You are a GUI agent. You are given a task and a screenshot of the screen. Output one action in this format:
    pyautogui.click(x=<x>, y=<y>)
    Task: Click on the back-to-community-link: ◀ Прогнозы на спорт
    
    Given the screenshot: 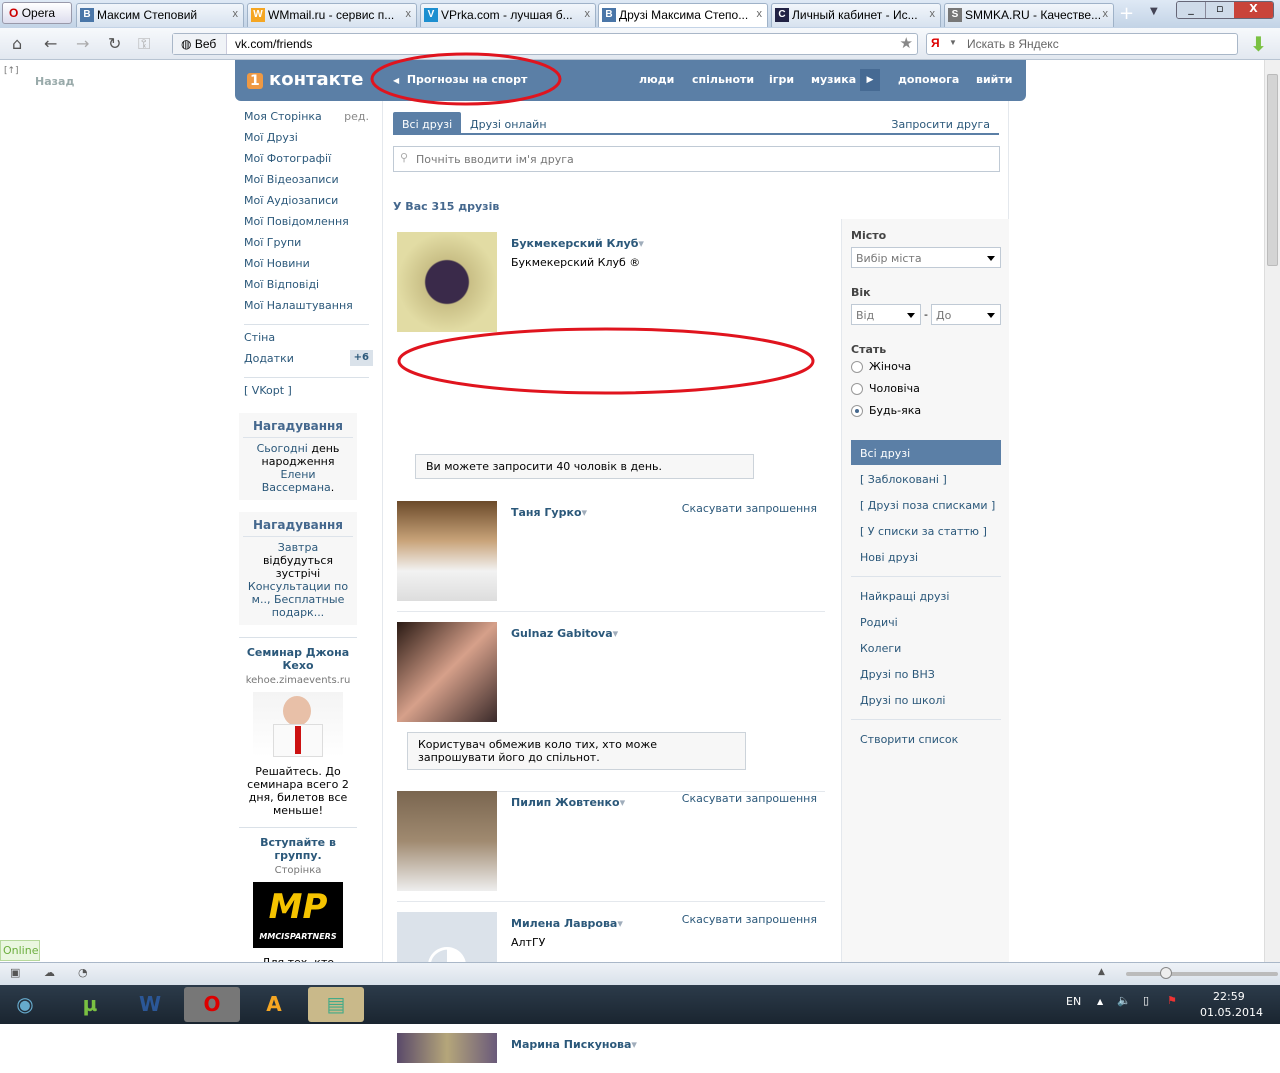 What is the action you would take?
    pyautogui.click(x=460, y=79)
    